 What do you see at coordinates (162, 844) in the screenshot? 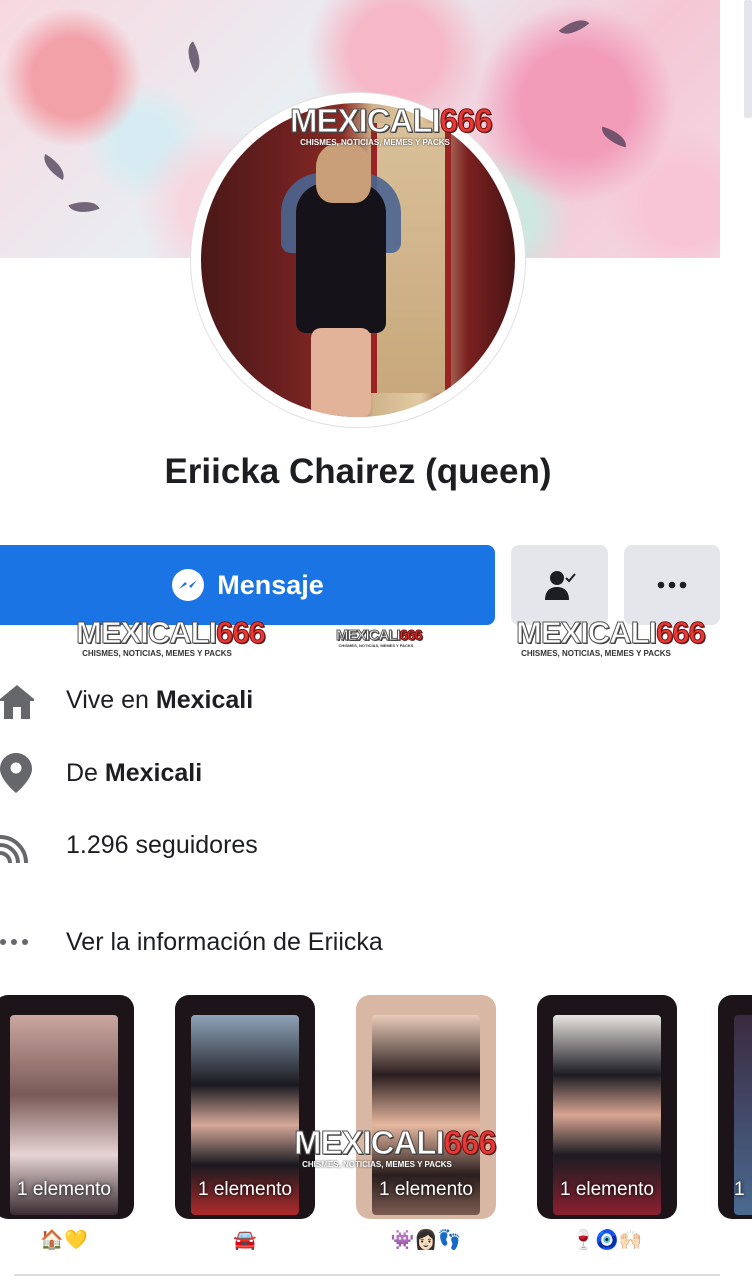
I see `followers-count: 1.296 seguidores` at bounding box center [162, 844].